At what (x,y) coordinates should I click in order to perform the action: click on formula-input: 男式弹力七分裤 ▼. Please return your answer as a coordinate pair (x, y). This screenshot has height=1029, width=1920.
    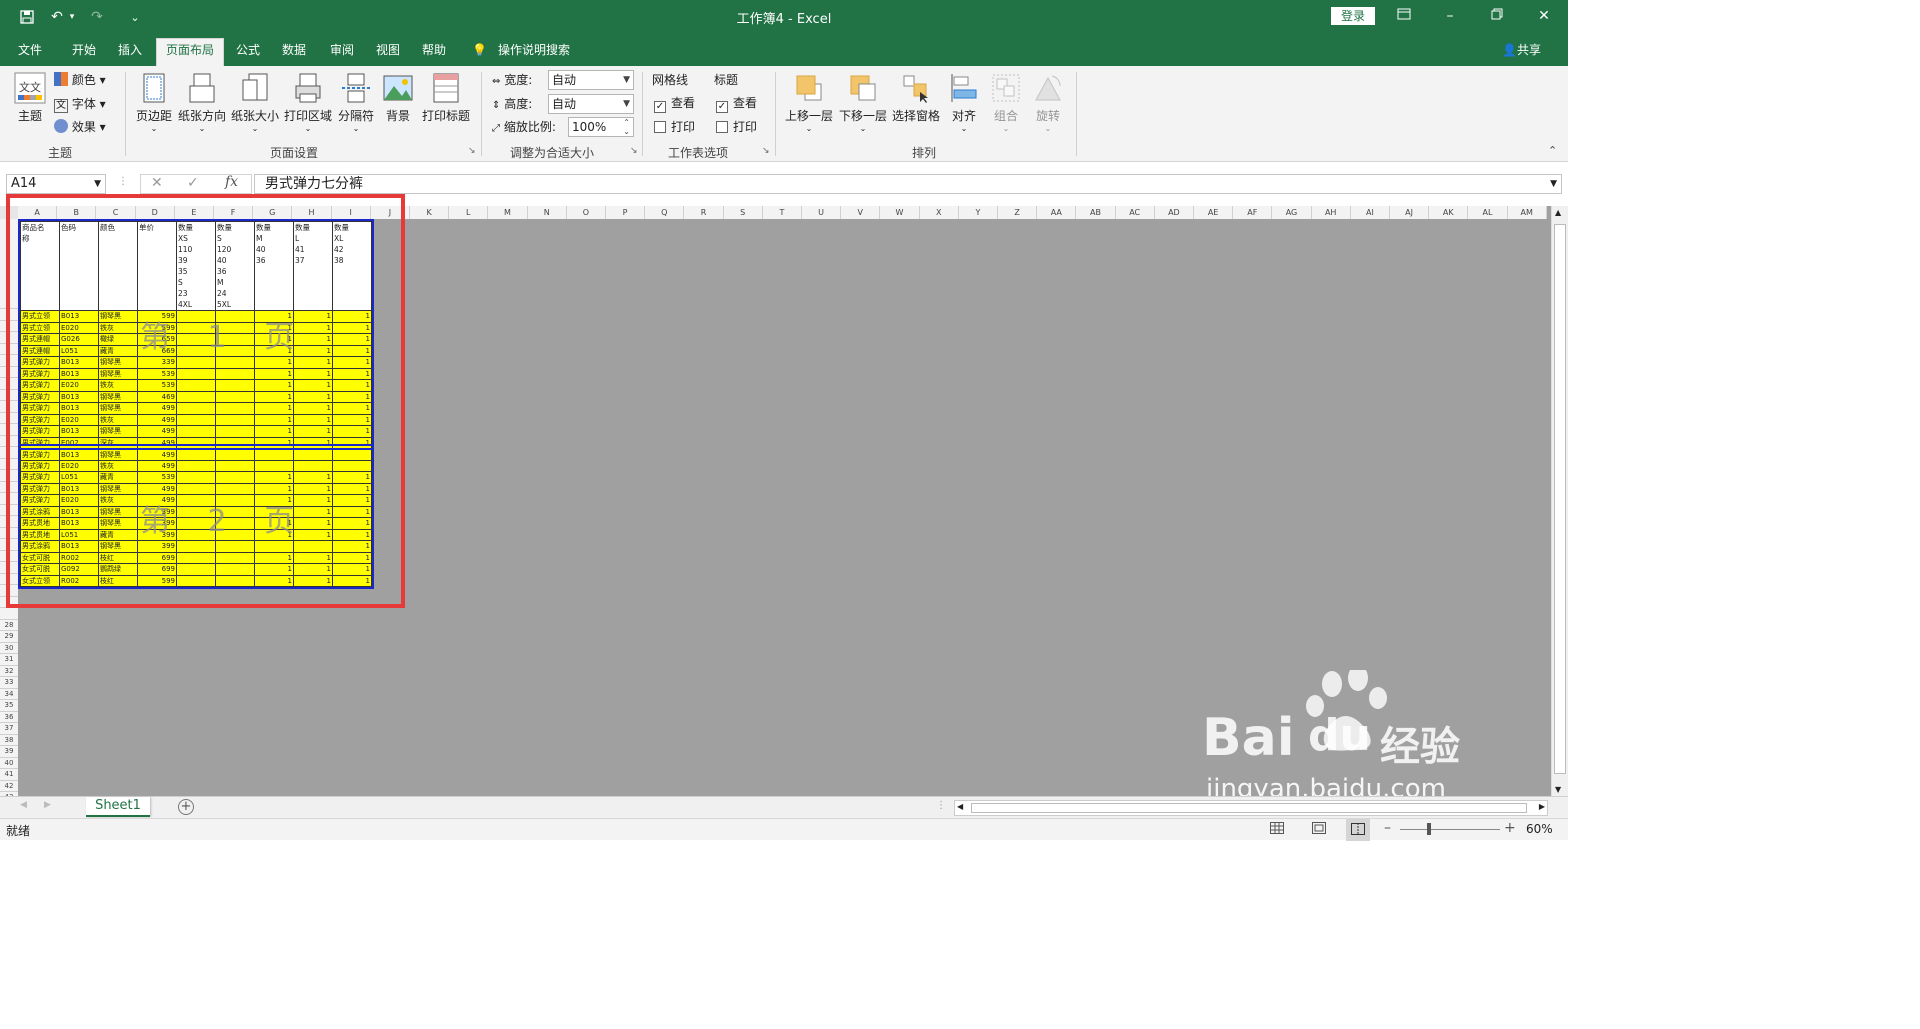
    Looking at the image, I should click on (908, 184).